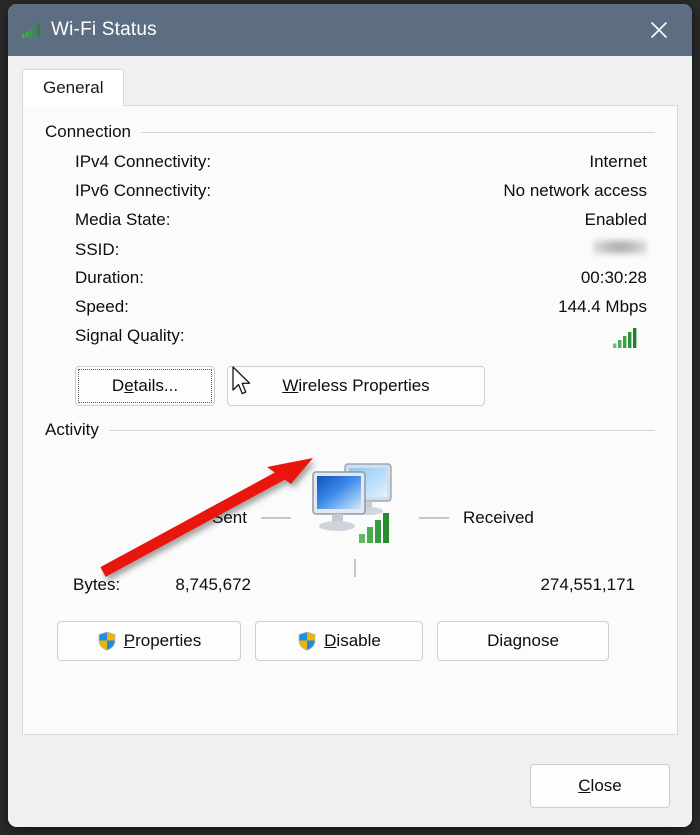 This screenshot has height=835, width=700. I want to click on activity-tick, so click(355, 568).